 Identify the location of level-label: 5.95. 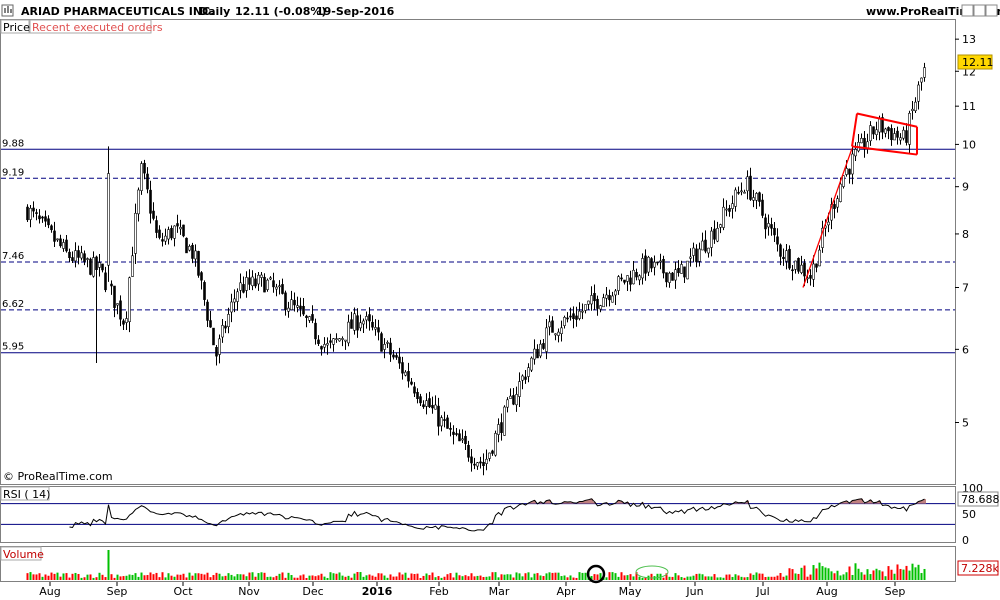
(13, 347).